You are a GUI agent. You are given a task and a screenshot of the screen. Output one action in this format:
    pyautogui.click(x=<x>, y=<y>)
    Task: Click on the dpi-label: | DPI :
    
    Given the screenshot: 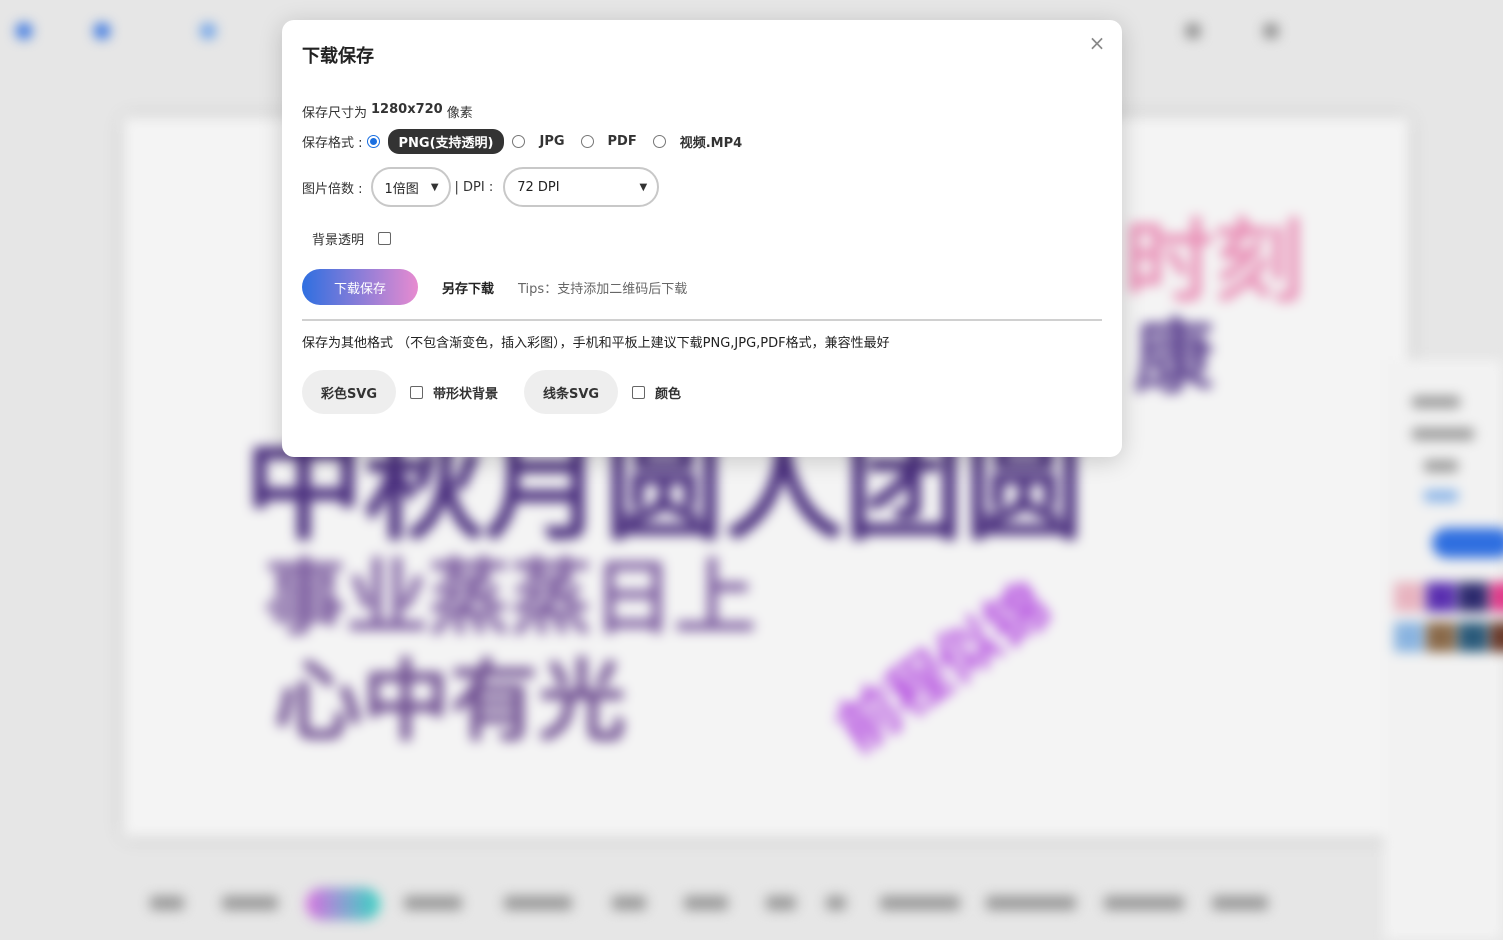 What is the action you would take?
    pyautogui.click(x=474, y=187)
    